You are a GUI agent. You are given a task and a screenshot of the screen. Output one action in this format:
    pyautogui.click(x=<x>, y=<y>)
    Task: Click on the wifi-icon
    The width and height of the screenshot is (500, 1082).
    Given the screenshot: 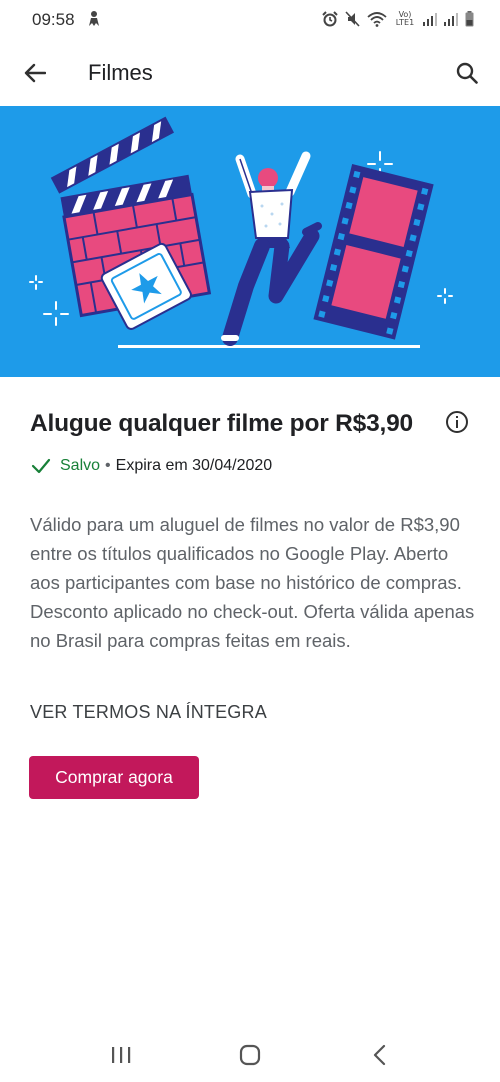 What is the action you would take?
    pyautogui.click(x=377, y=19)
    